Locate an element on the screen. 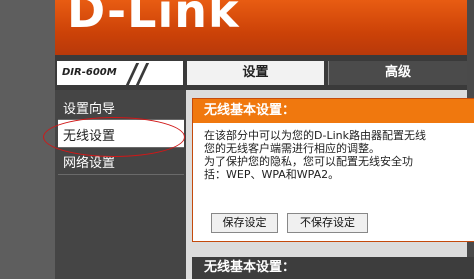 The width and height of the screenshot is (474, 279). dlink-logo: D-Link is located at coordinates (153, 19).